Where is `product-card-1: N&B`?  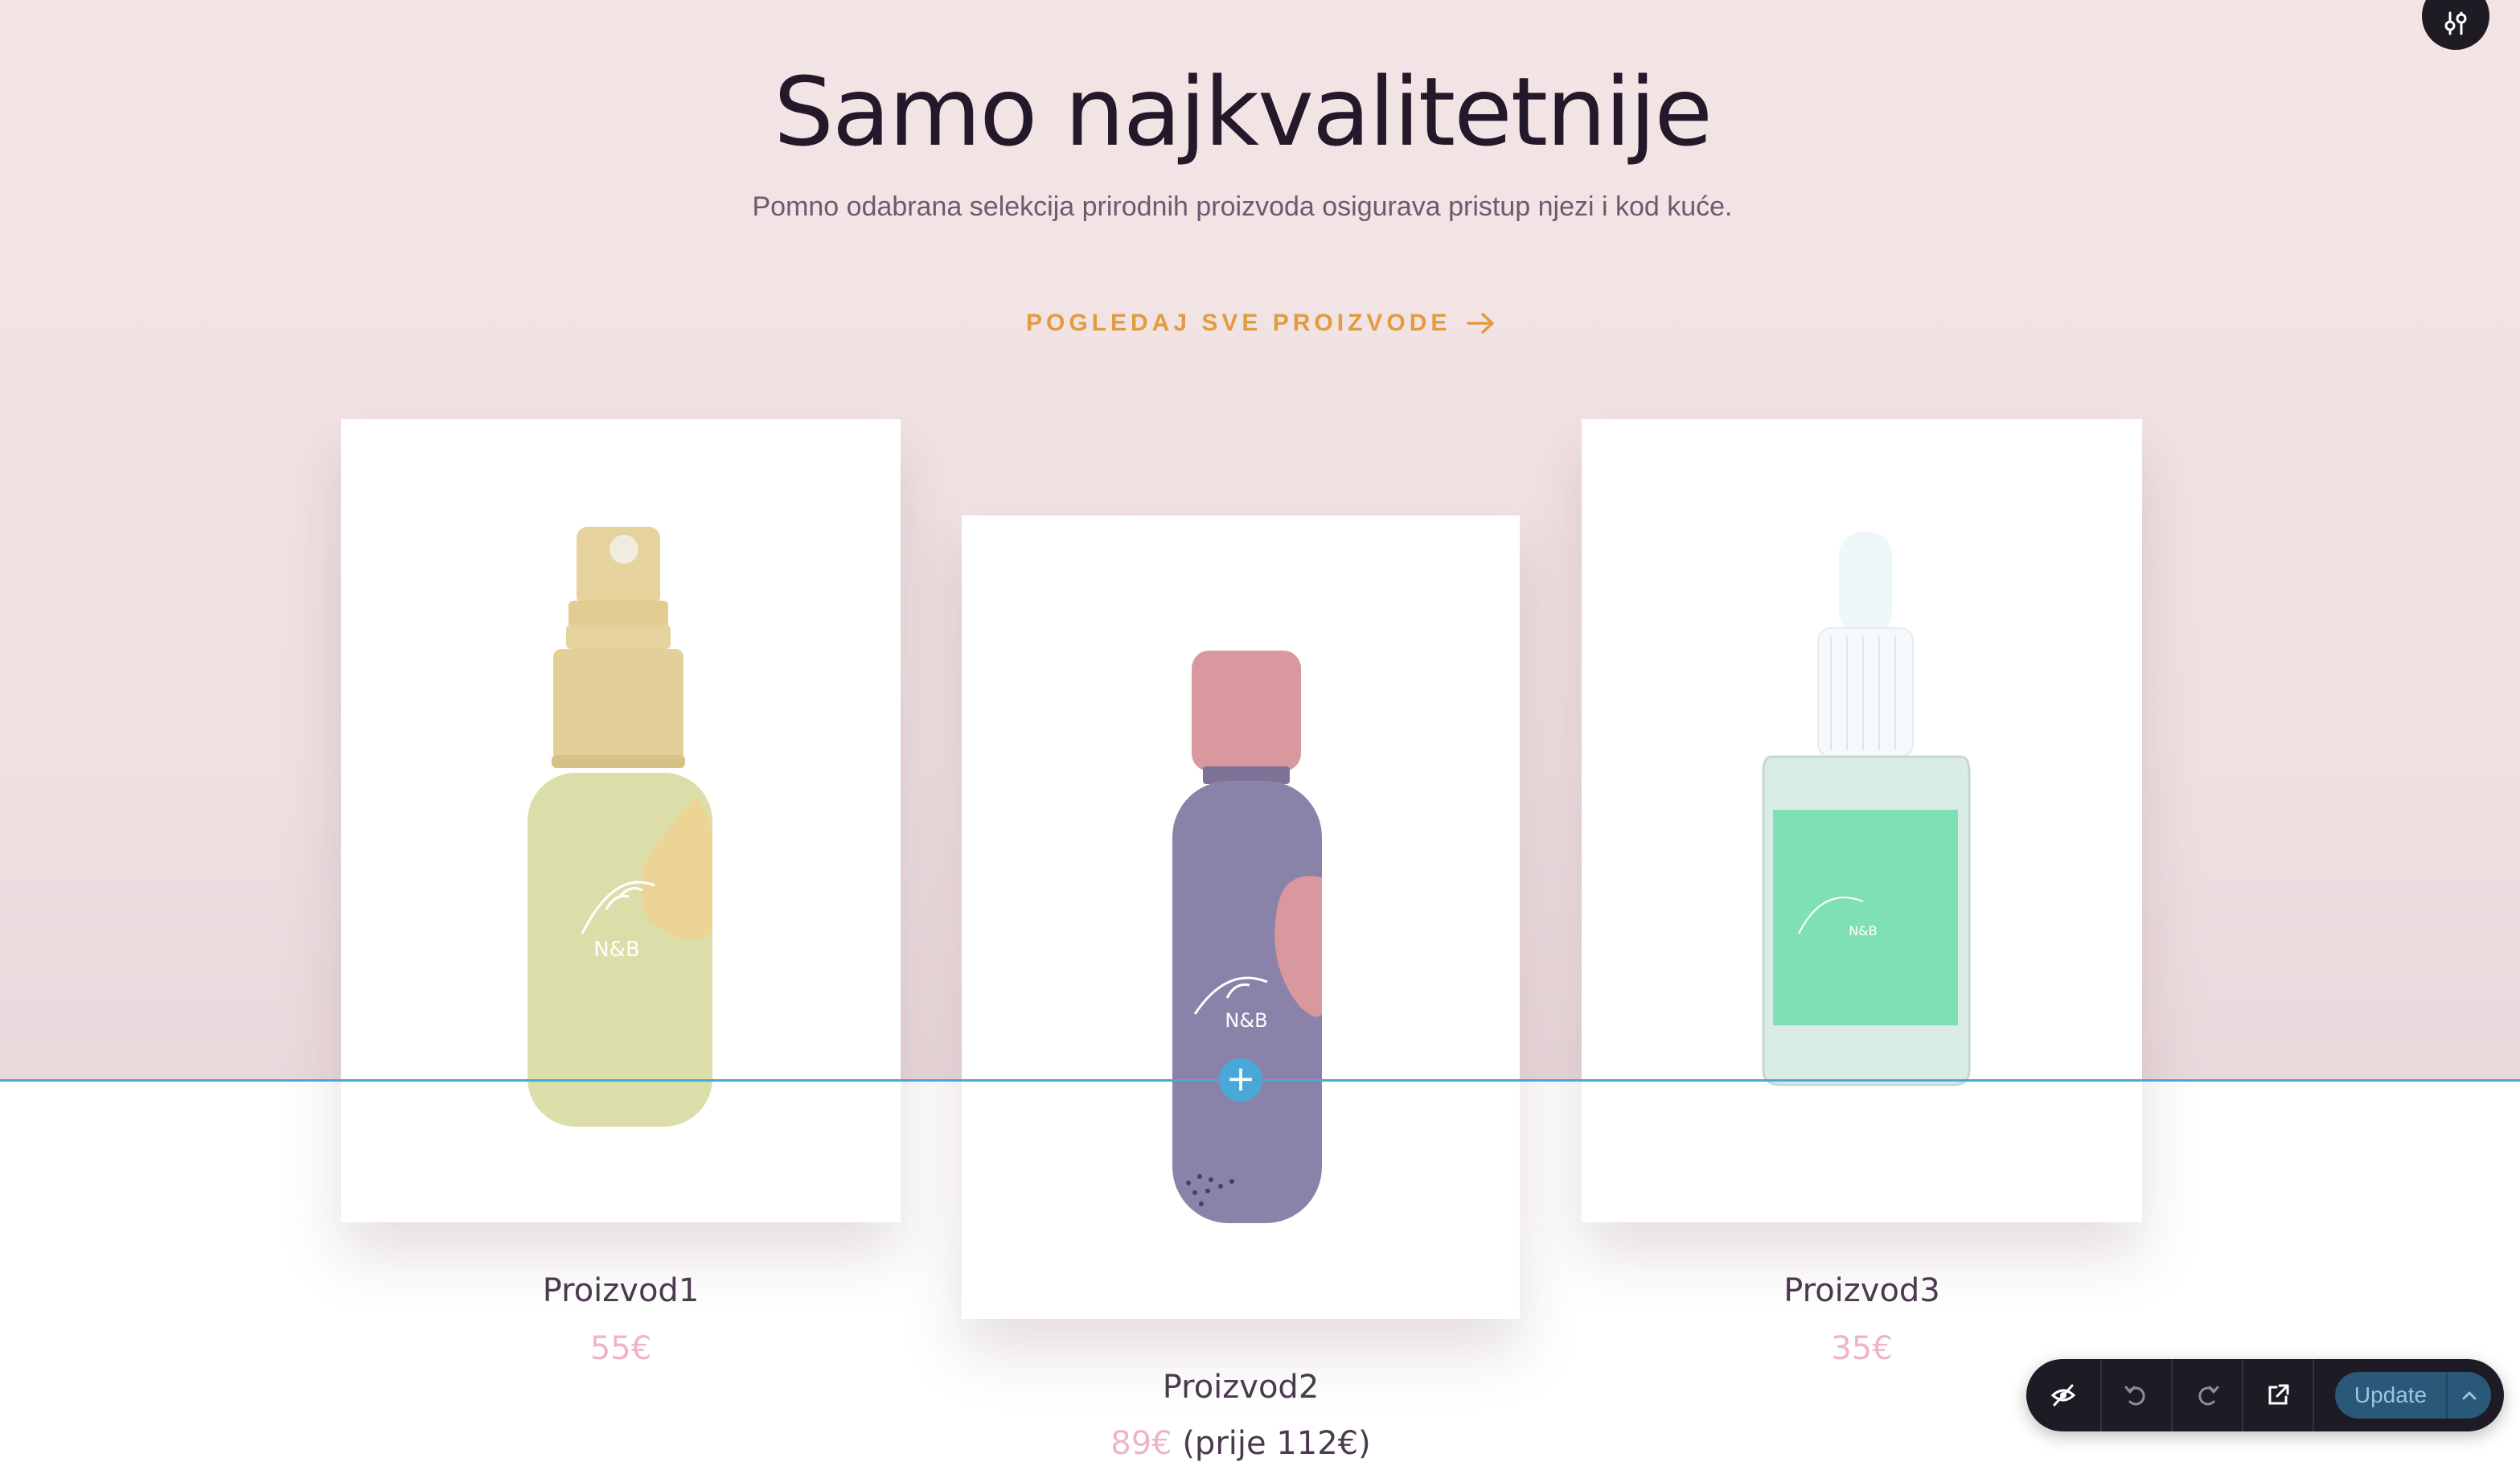 product-card-1: N&B is located at coordinates (621, 821).